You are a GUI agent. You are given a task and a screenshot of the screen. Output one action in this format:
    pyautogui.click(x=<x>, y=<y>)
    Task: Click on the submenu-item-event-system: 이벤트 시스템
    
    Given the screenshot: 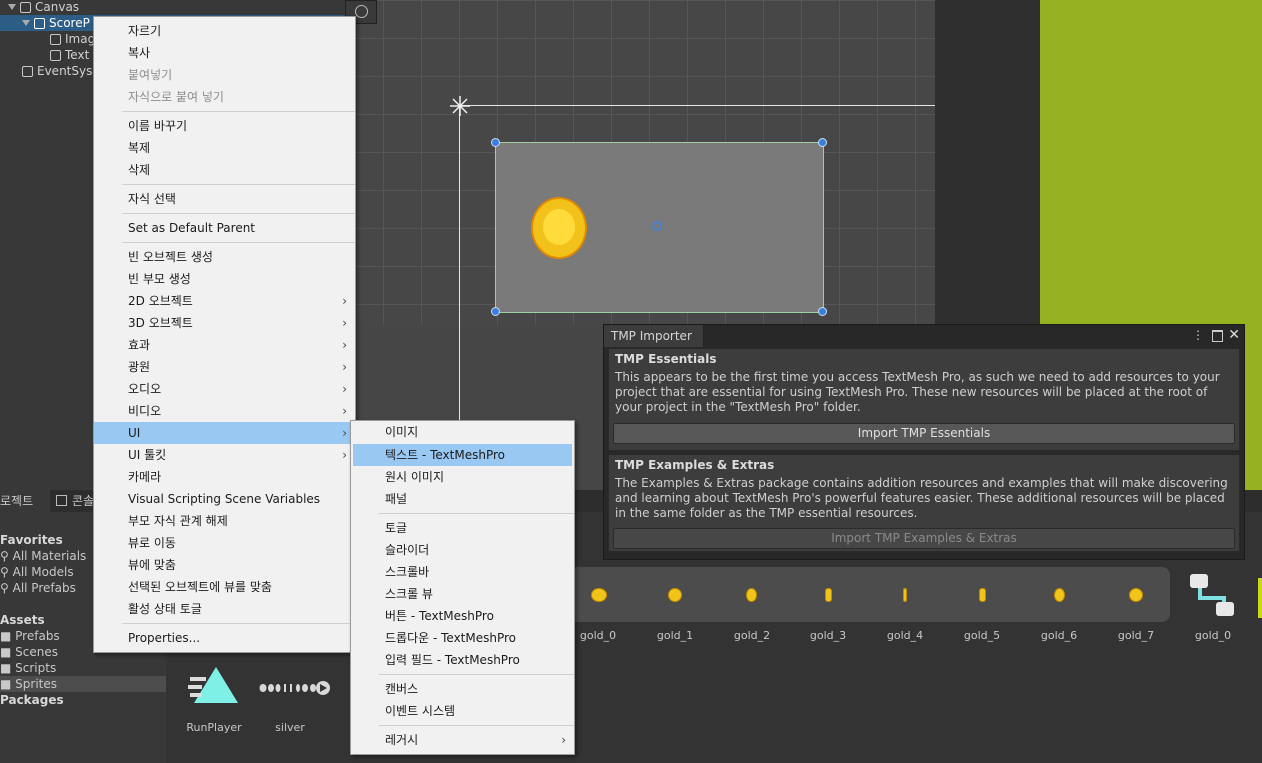 What is the action you would take?
    pyautogui.click(x=462, y=711)
    